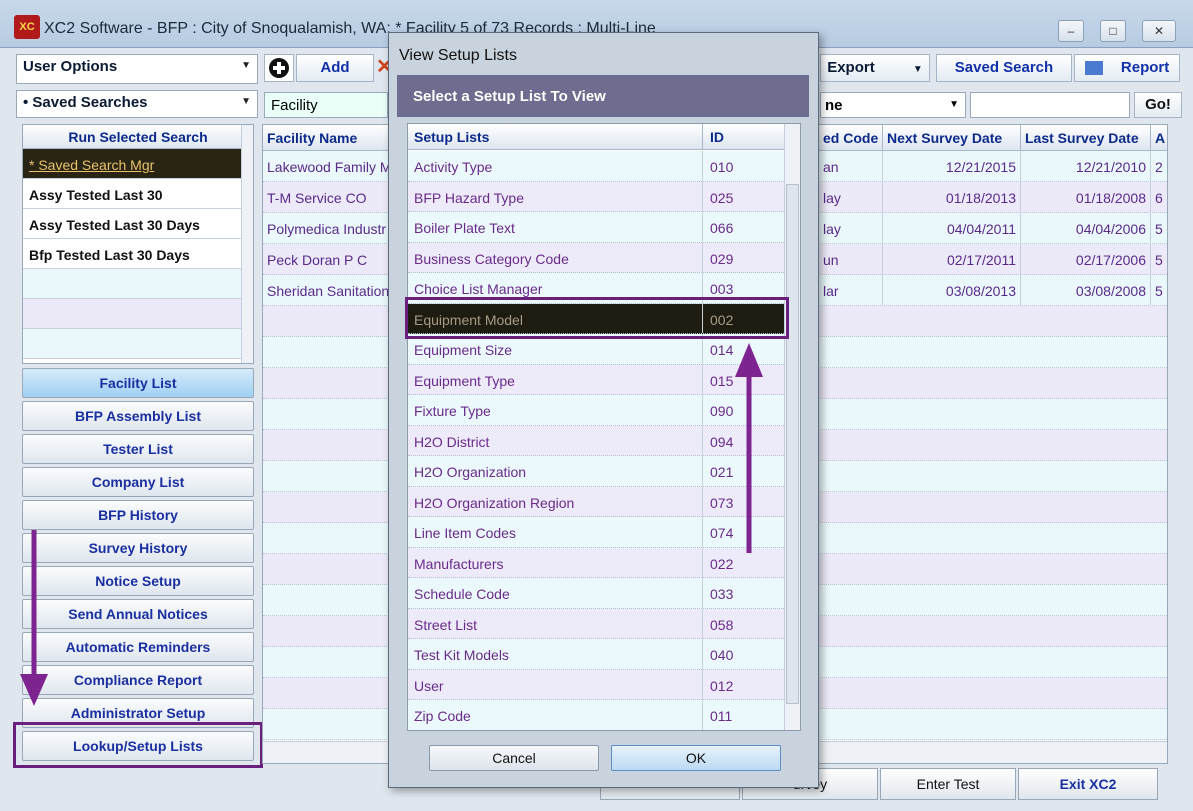 Image resolution: width=1193 pixels, height=811 pixels. What do you see at coordinates (446, 624) in the screenshot?
I see `setup-list-name: Street List` at bounding box center [446, 624].